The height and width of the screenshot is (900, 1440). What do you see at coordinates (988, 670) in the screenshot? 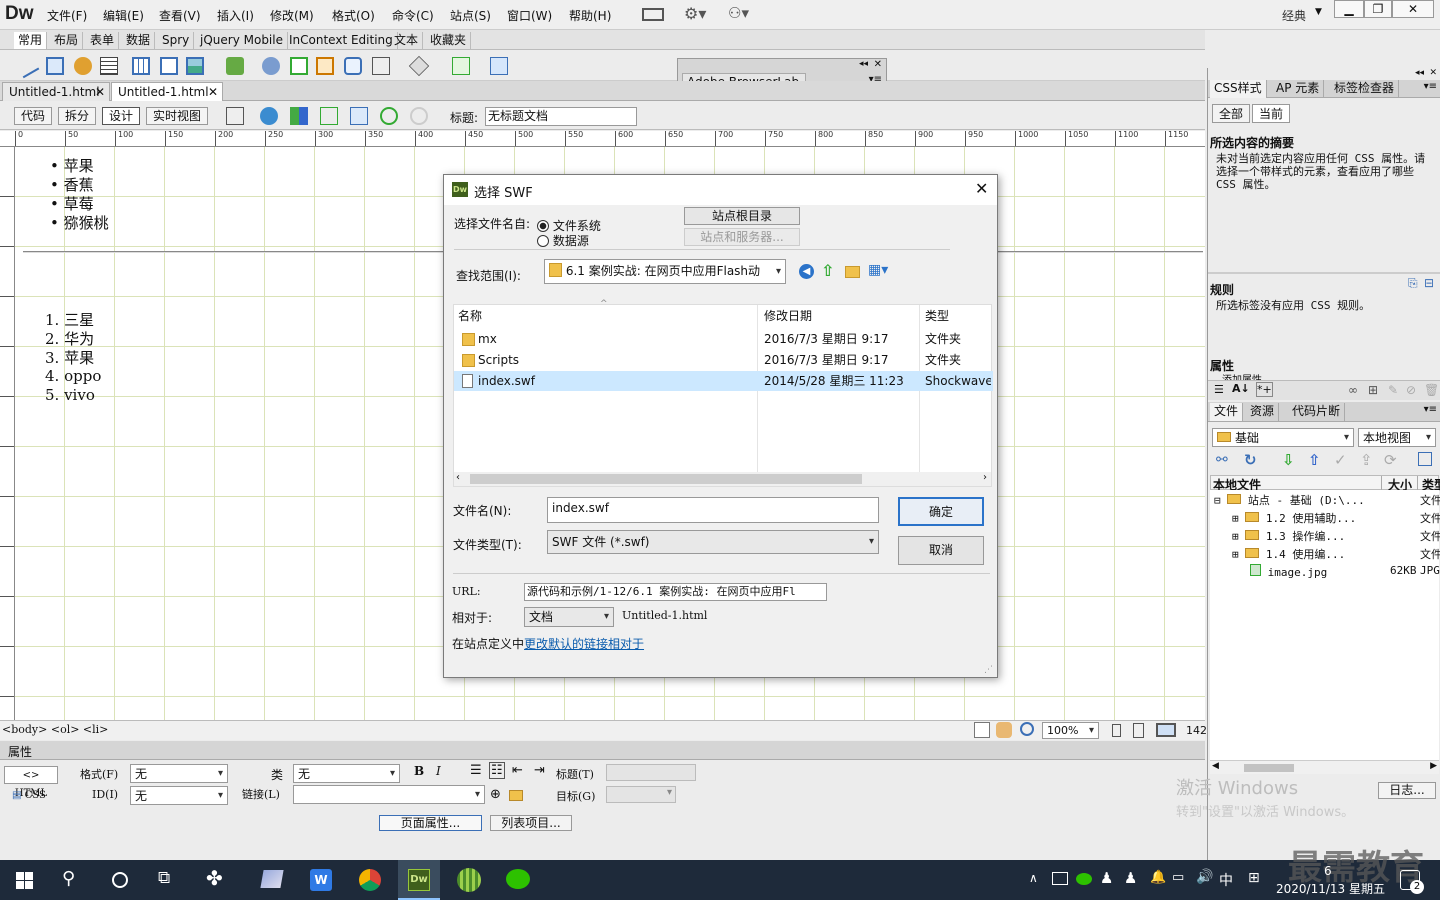
I see `resize-grip-icon: ⋰` at bounding box center [988, 670].